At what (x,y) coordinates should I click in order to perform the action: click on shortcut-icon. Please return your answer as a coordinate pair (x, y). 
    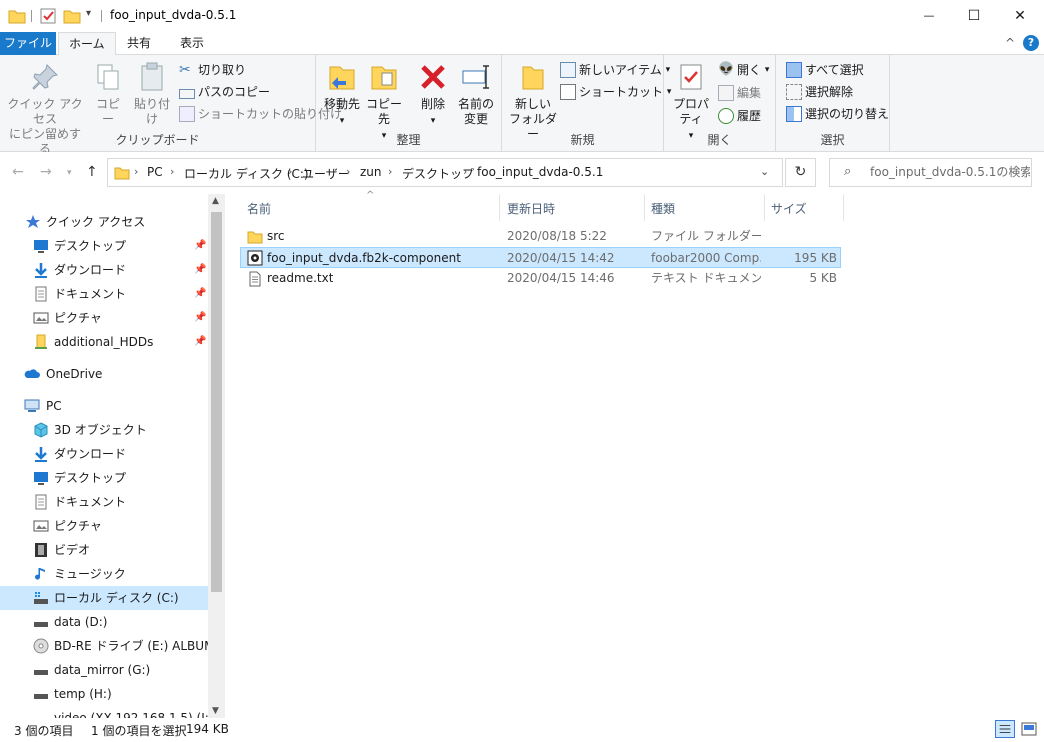
    Looking at the image, I should click on (568, 92).